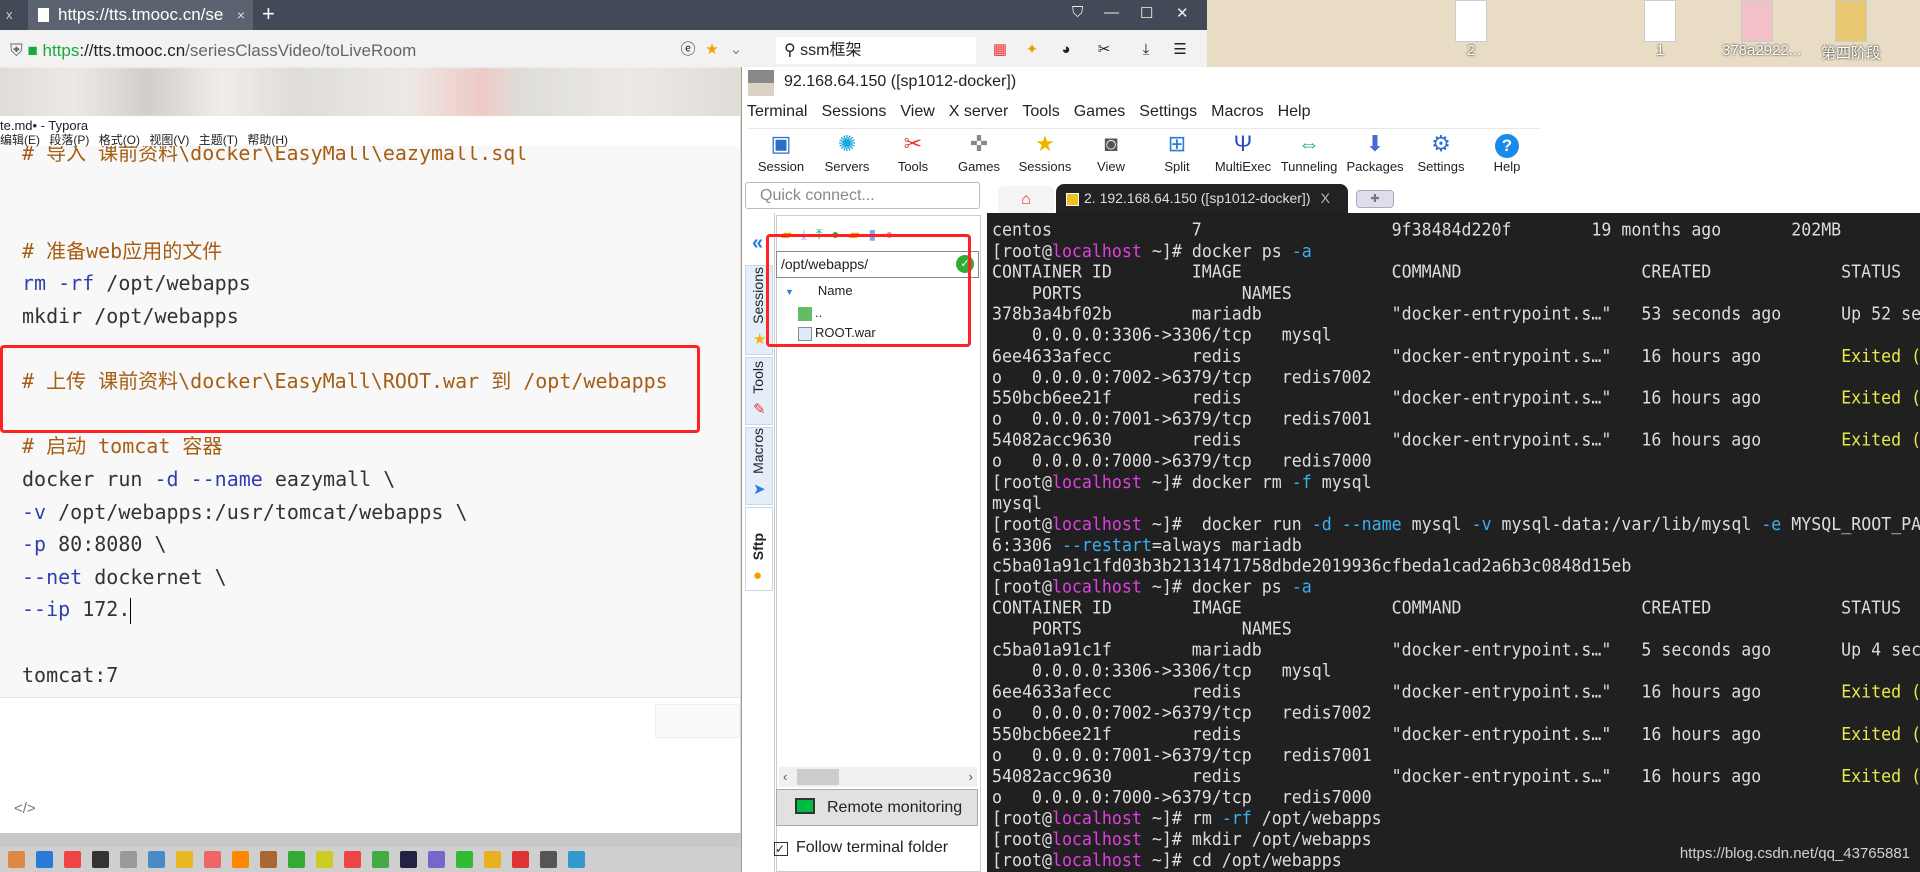  I want to click on minimize-button: —, so click(1111, 12).